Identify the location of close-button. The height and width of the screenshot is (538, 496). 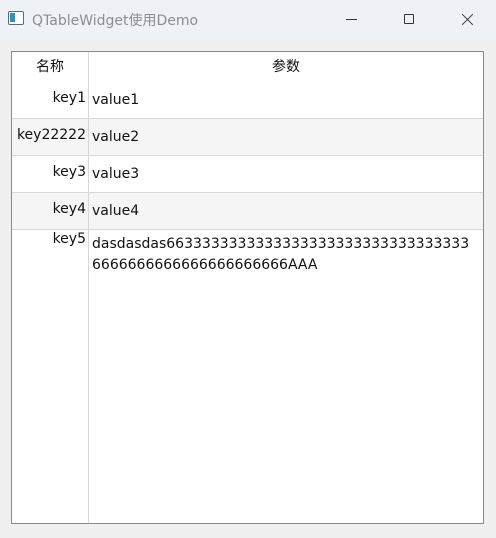
(467, 19).